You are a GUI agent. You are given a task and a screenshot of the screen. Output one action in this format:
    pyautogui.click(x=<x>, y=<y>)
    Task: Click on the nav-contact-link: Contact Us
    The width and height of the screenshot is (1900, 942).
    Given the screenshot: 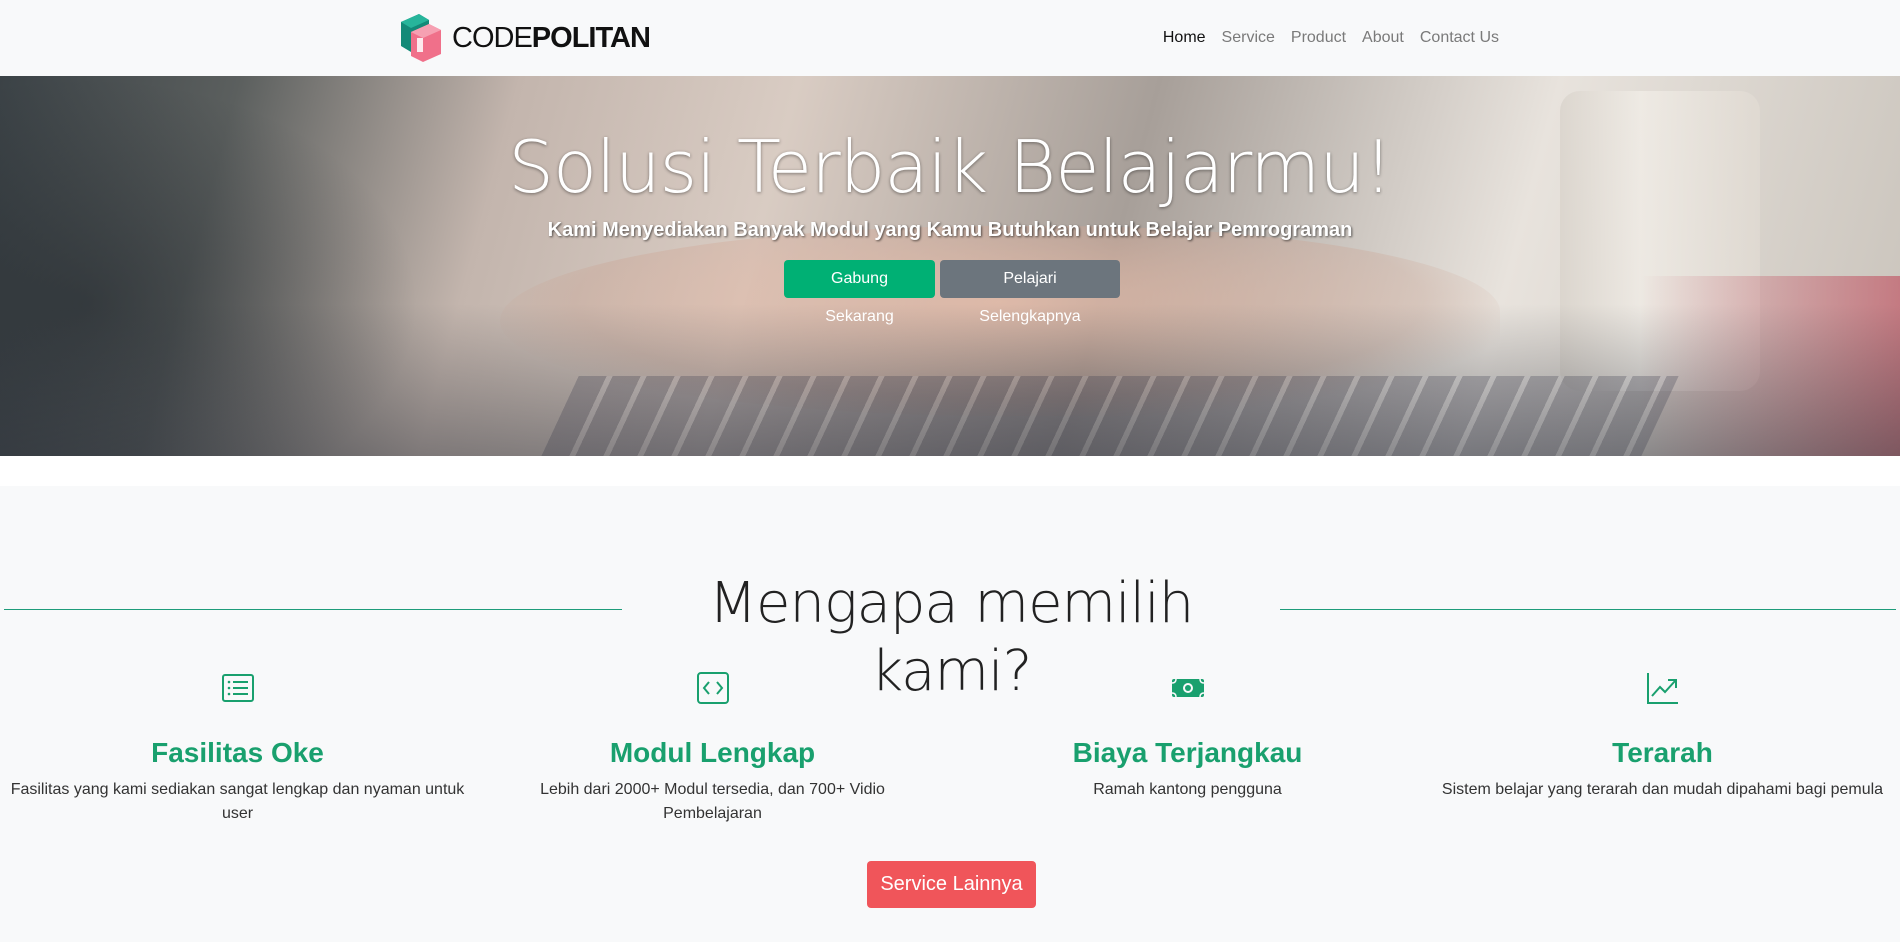 What is the action you would take?
    pyautogui.click(x=1459, y=38)
    